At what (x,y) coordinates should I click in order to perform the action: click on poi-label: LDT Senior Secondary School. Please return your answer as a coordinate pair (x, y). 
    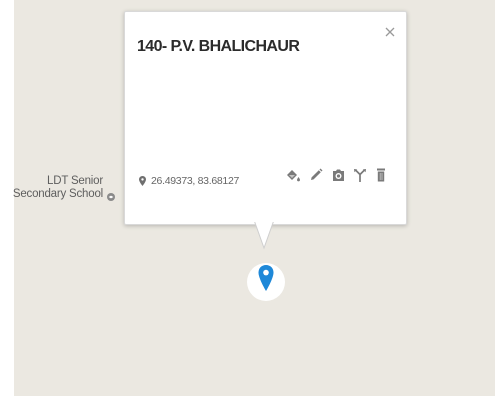
    Looking at the image, I should click on (57, 187).